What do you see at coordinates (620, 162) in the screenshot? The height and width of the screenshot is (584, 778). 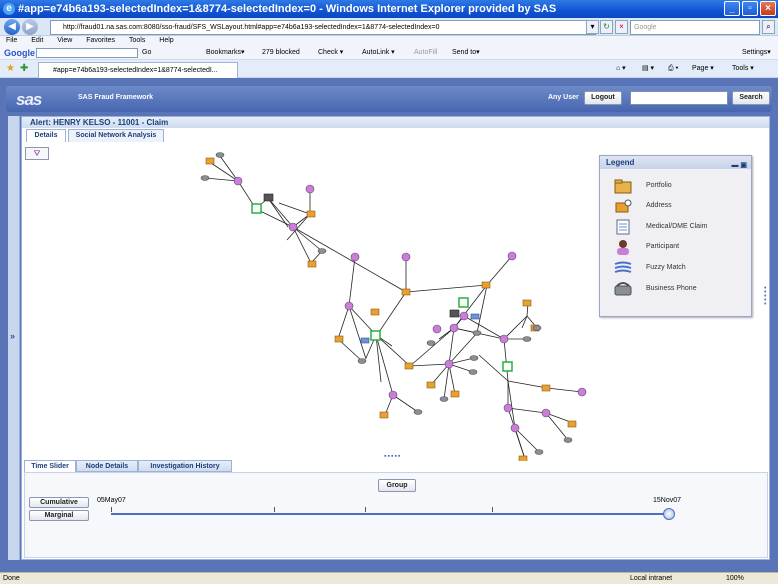 I see `legend-title: Legend` at bounding box center [620, 162].